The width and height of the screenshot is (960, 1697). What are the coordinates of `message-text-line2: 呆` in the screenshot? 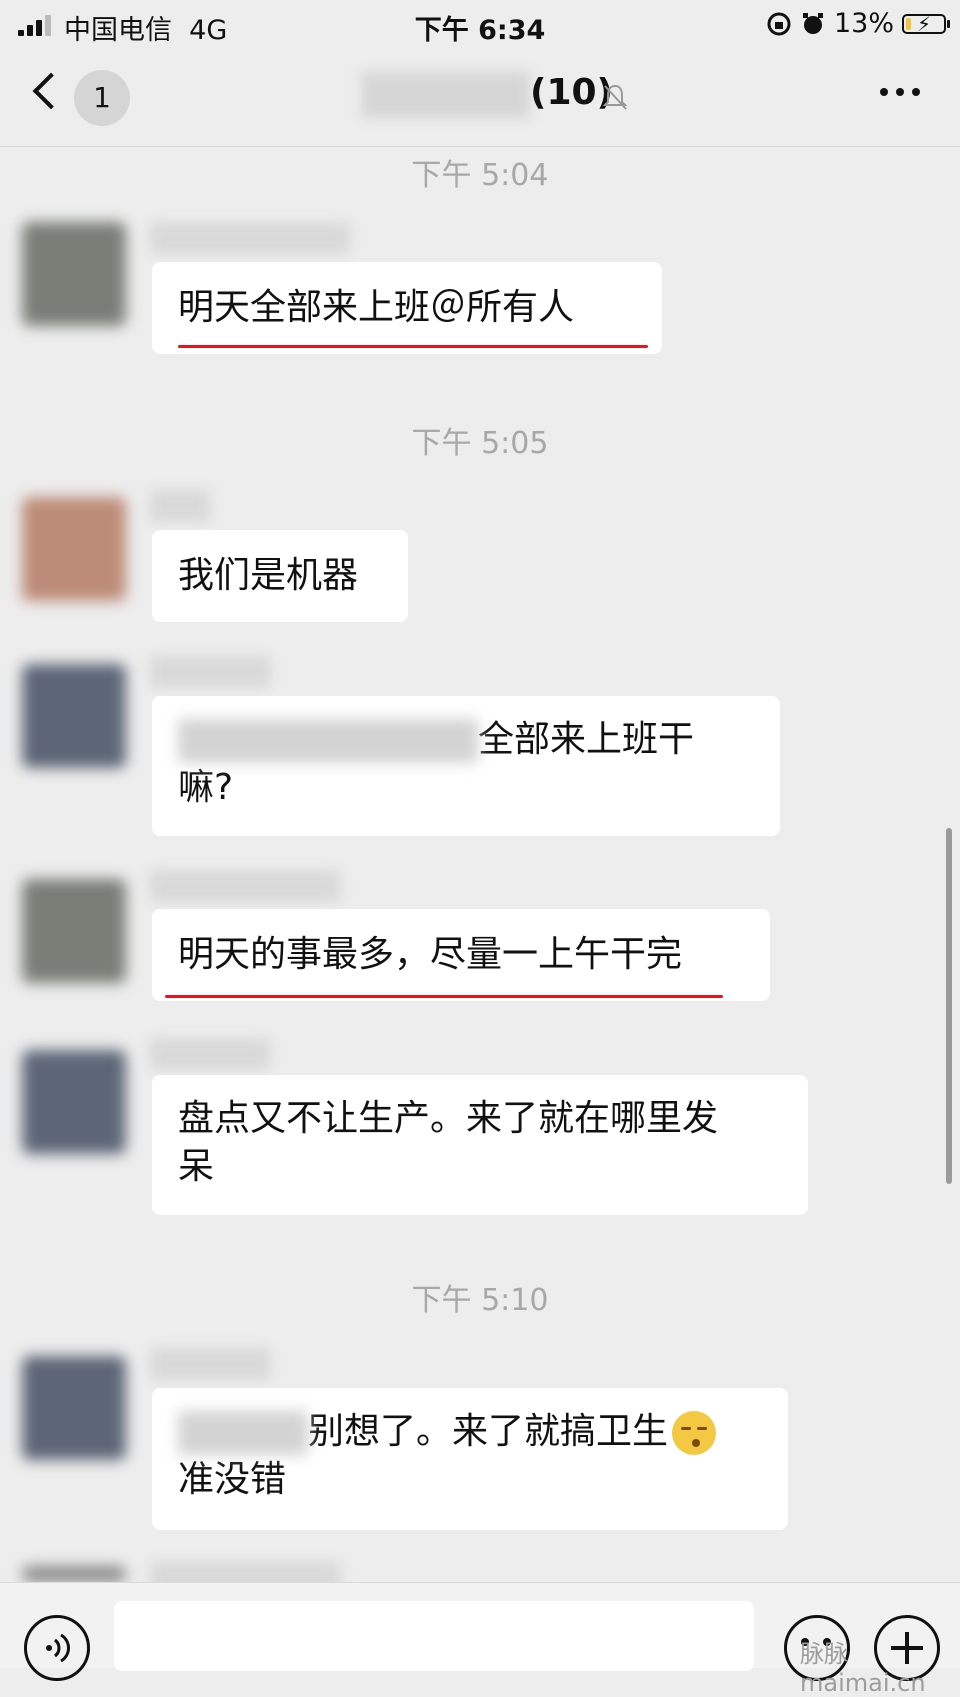 It's located at (196, 1166).